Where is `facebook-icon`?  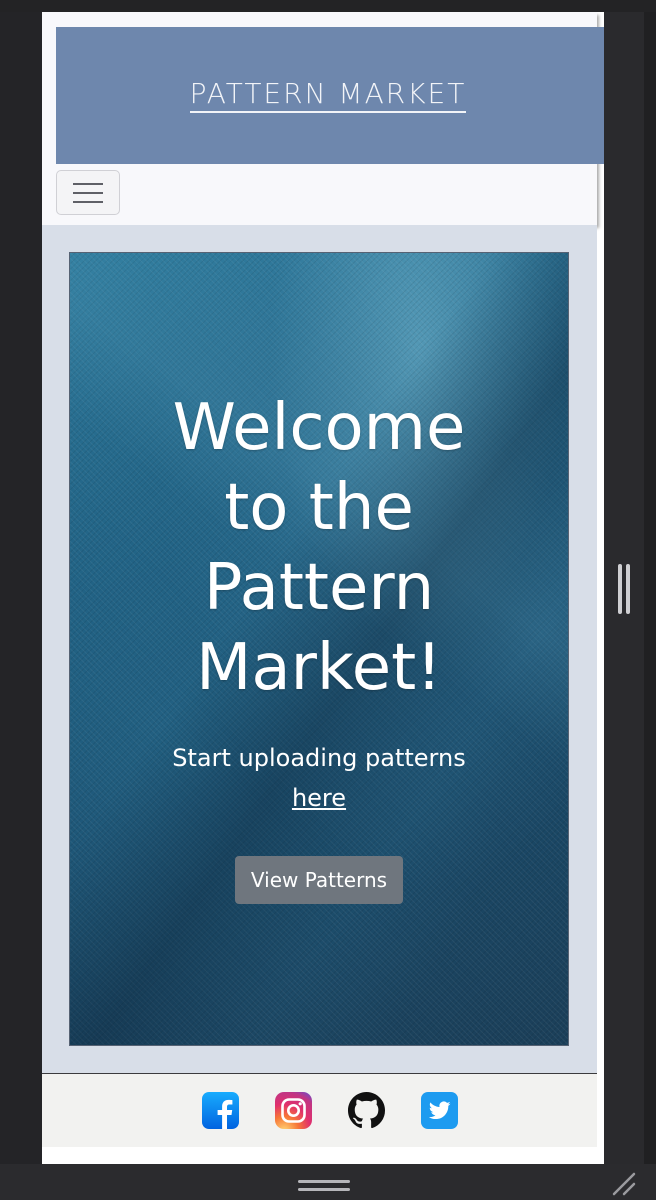 facebook-icon is located at coordinates (220, 1110).